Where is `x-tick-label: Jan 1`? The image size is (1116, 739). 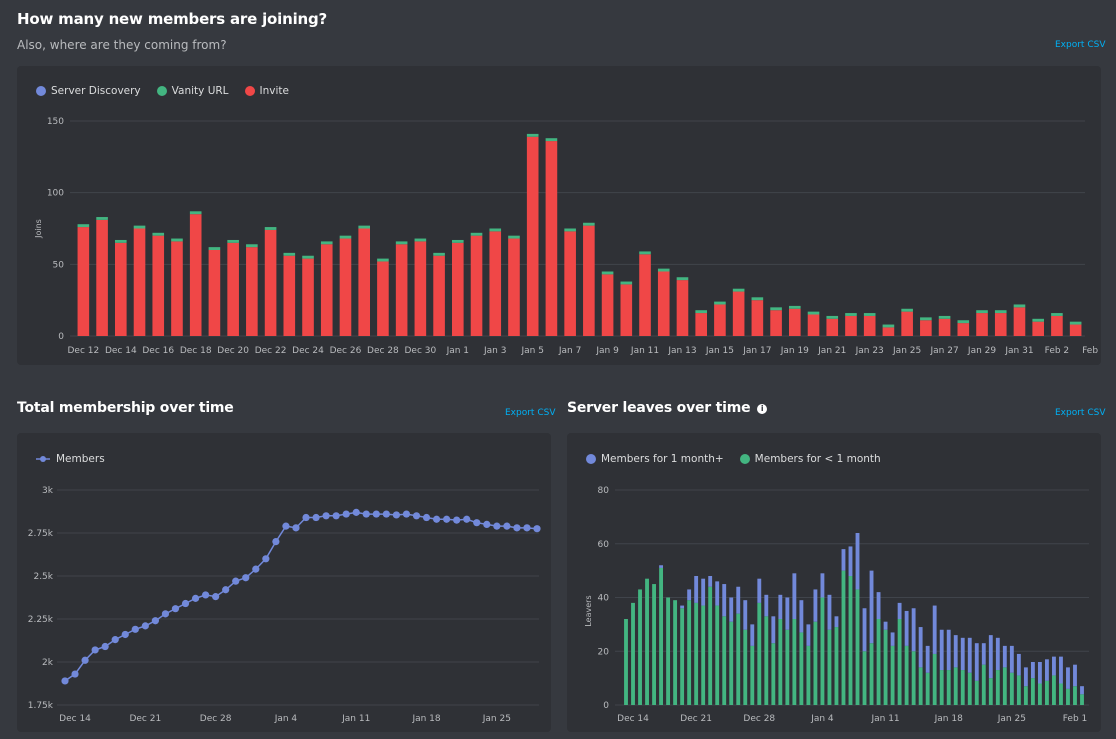 x-tick-label: Jan 1 is located at coordinates (457, 351).